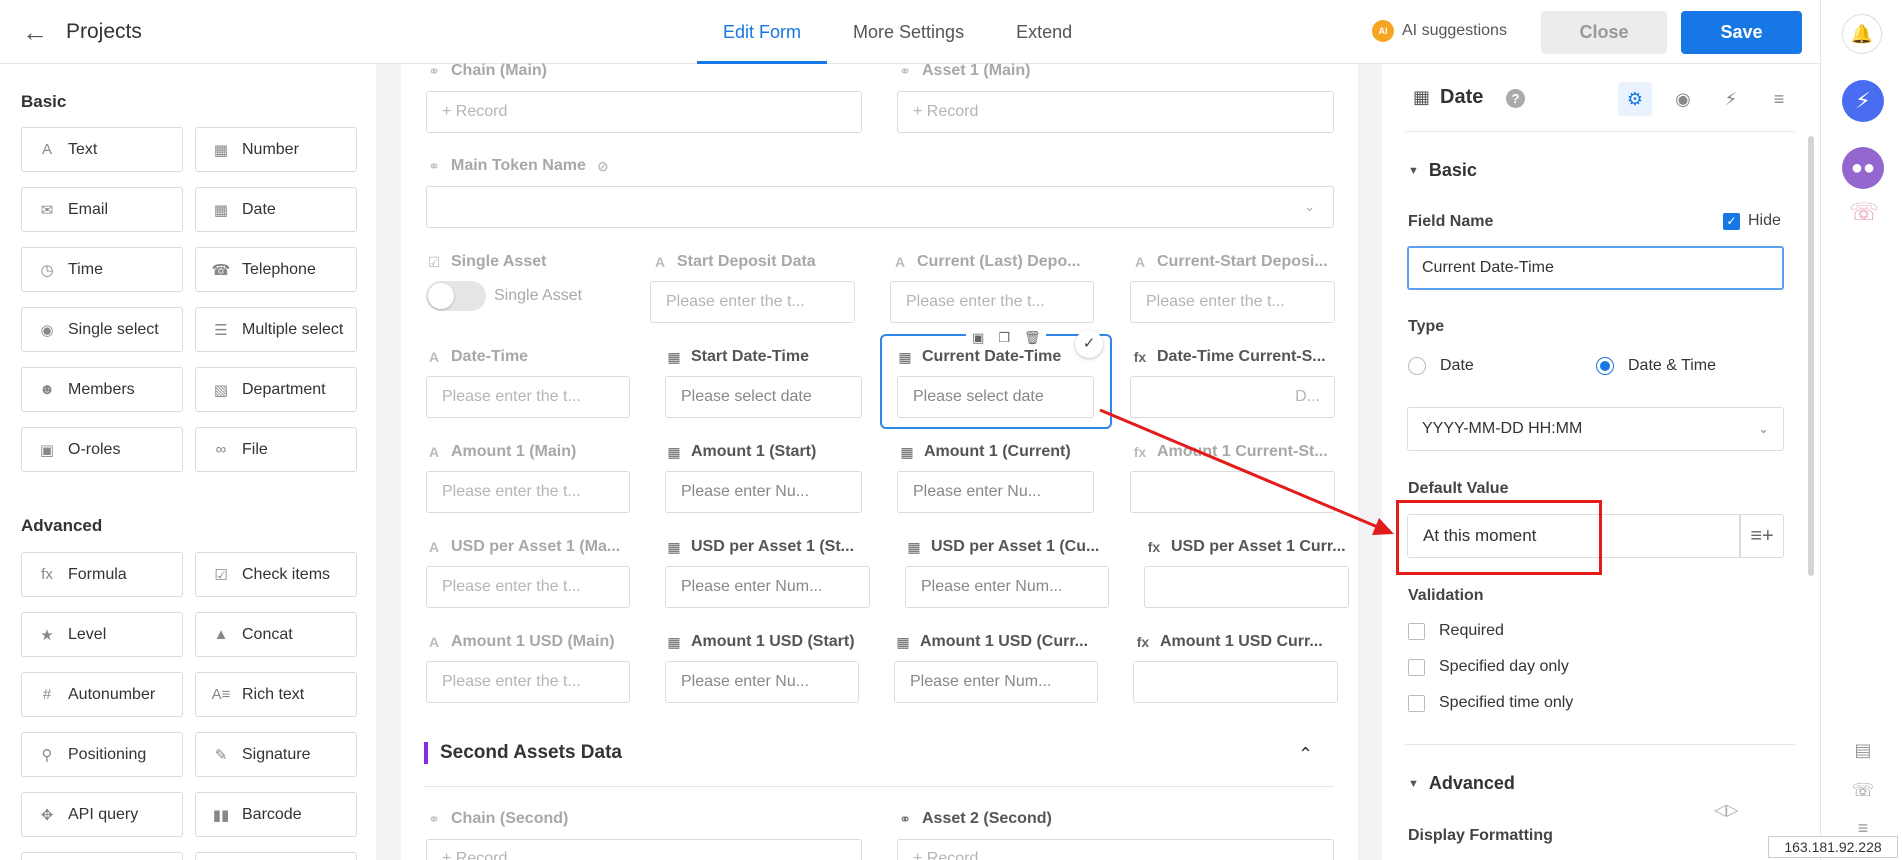 This screenshot has height=860, width=1902. I want to click on asset1-main-record-input: + Record, so click(1115, 112).